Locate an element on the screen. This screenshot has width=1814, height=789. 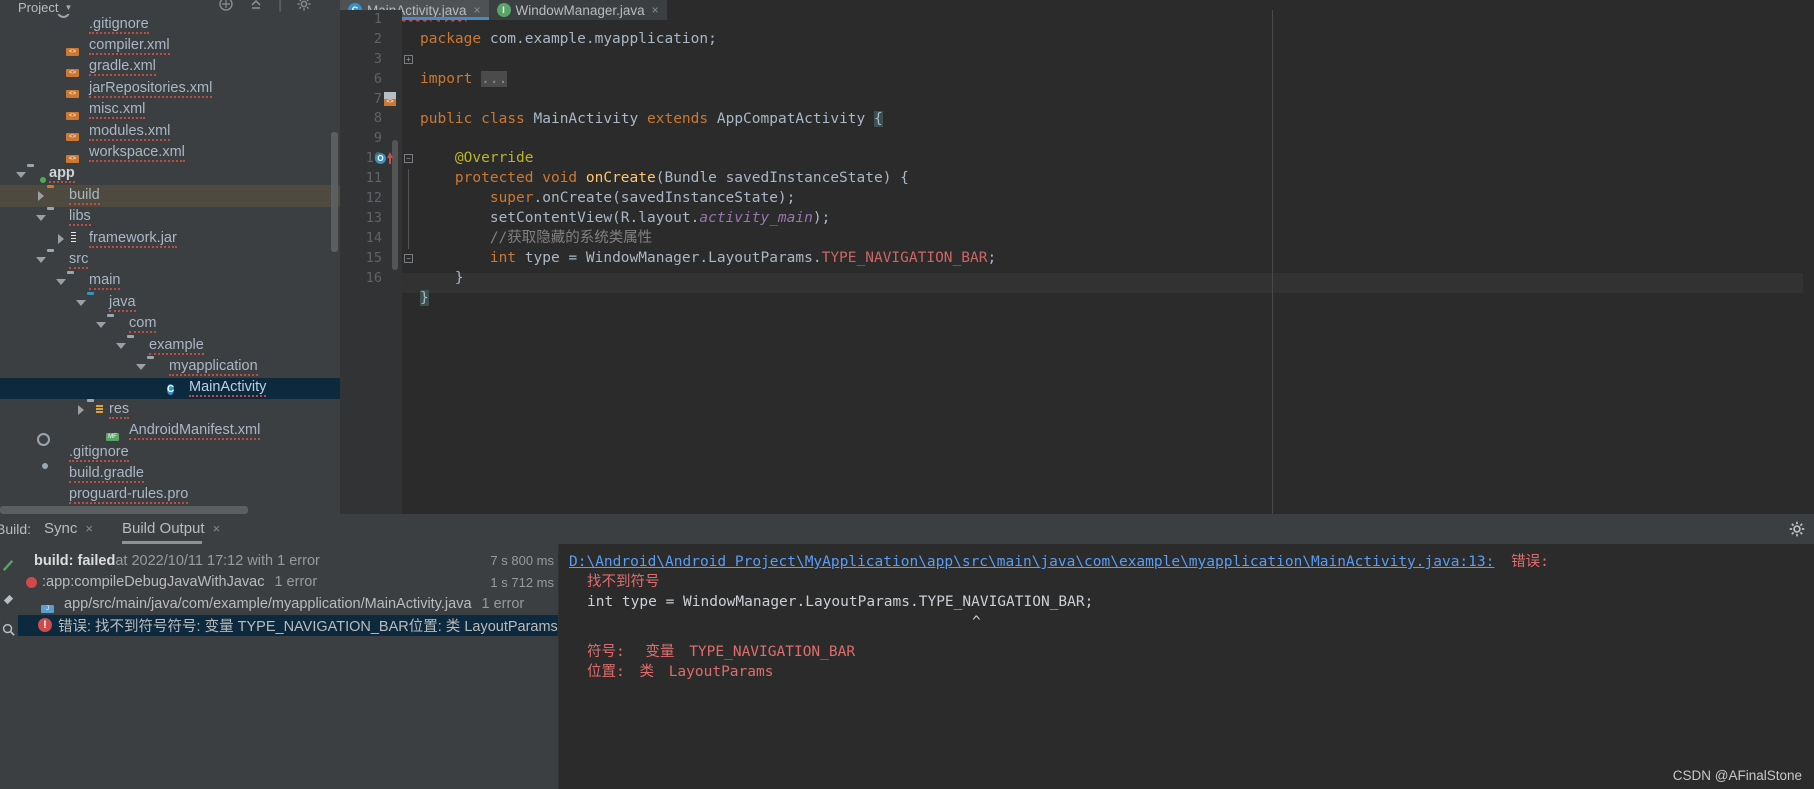
tree-item-proguard-rules-pro: proguard-rules.pro is located at coordinates (170, 495).